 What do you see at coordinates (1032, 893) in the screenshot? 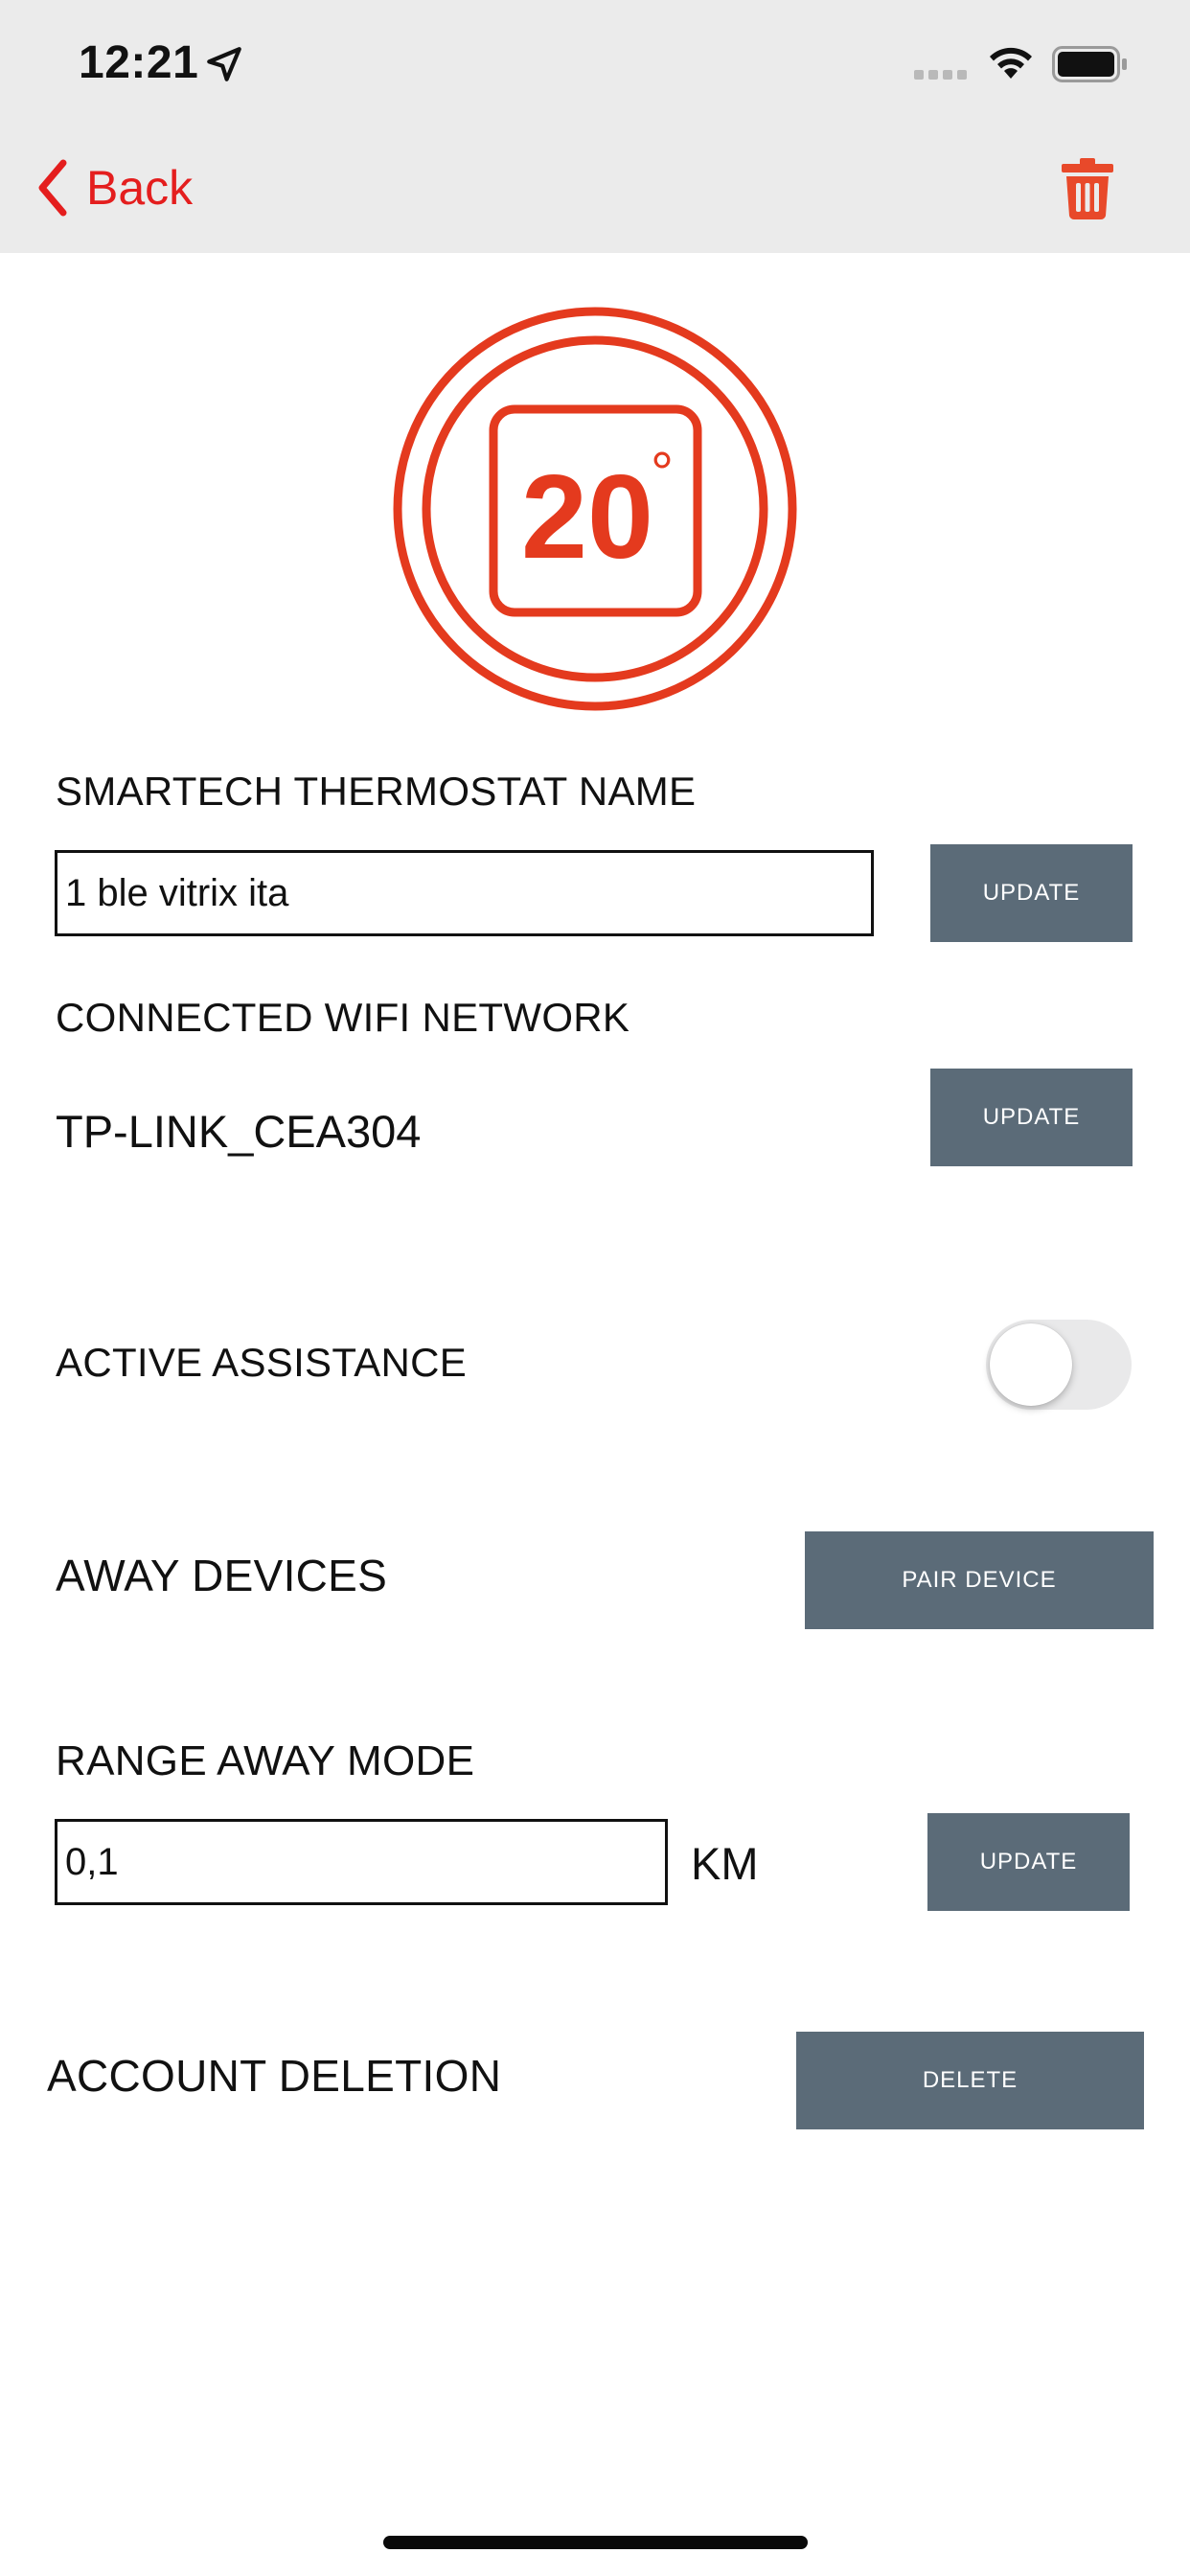
I see `update-name-button: UPDATE` at bounding box center [1032, 893].